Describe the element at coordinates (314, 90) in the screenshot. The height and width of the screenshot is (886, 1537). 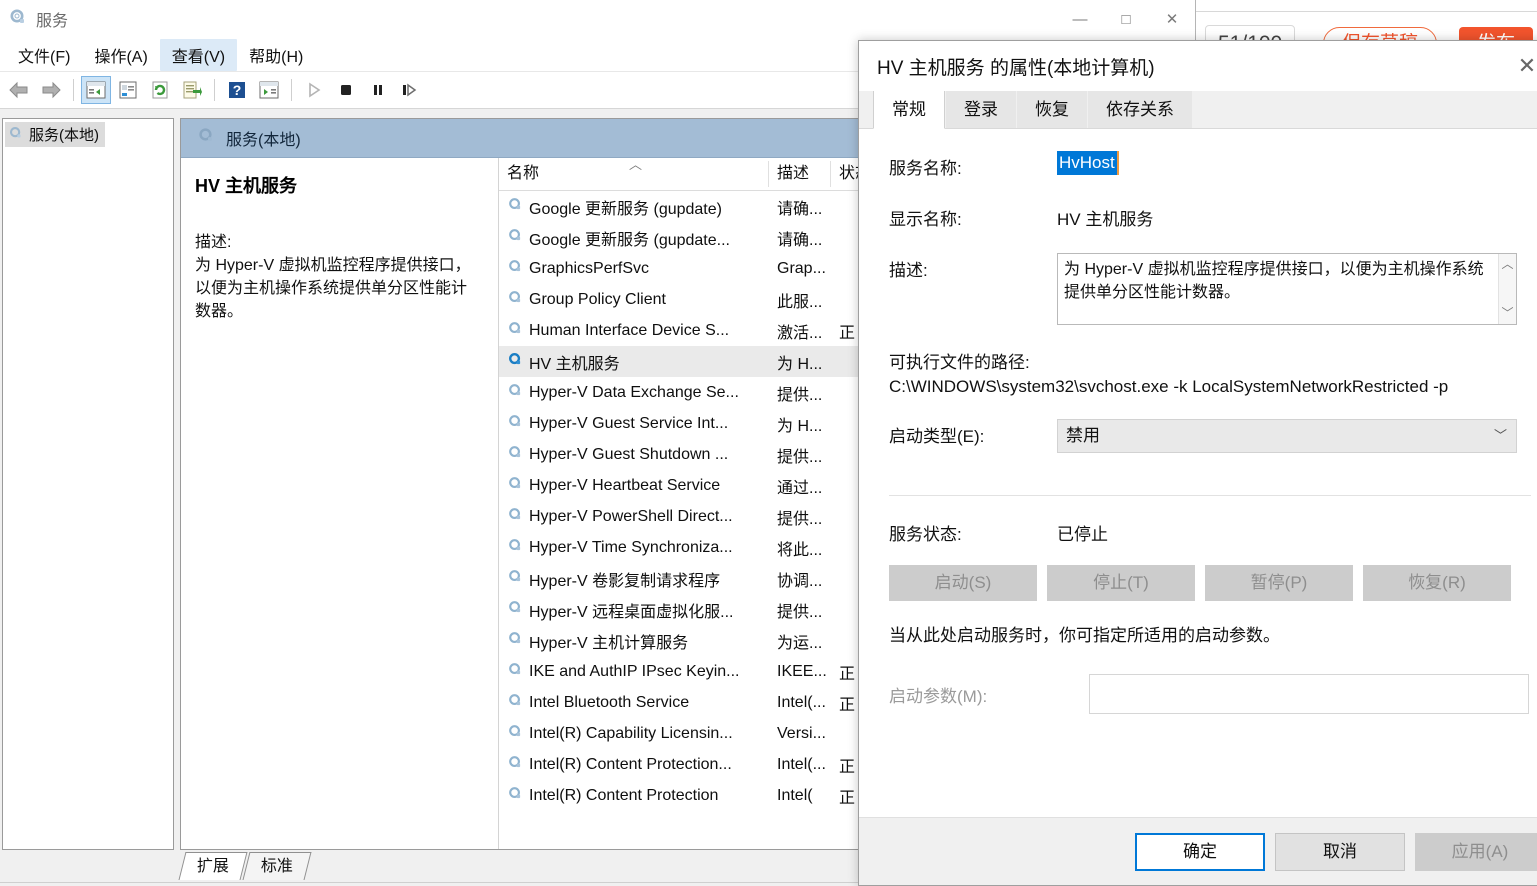
I see `start-service-icon` at that location.